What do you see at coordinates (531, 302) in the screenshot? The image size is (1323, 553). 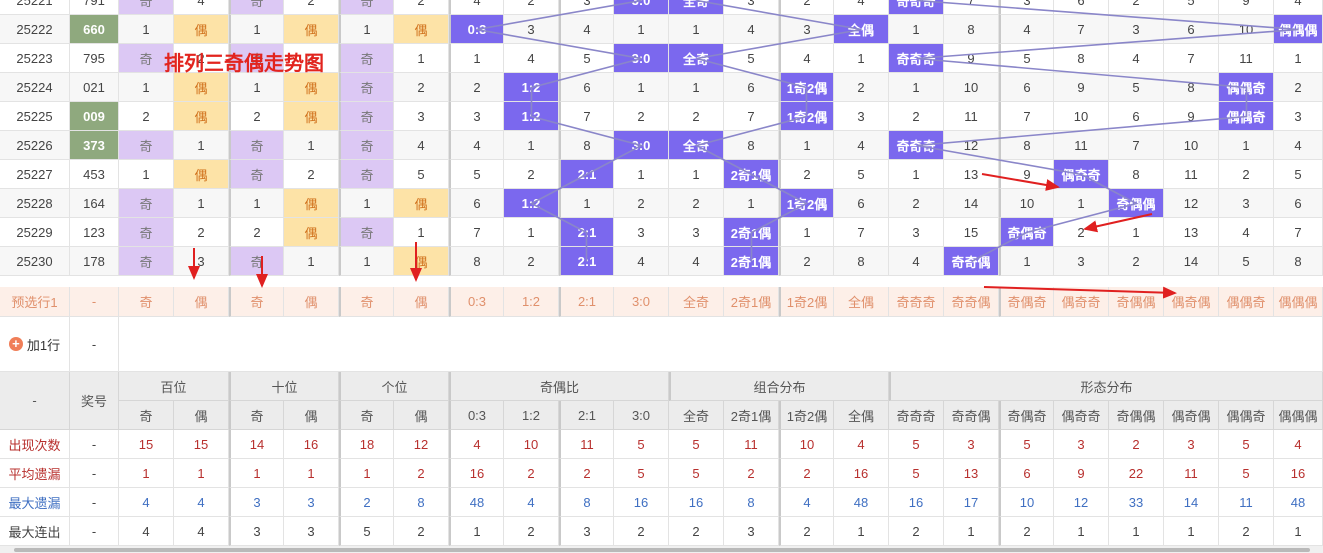 I see `preselect-option: 1:2` at bounding box center [531, 302].